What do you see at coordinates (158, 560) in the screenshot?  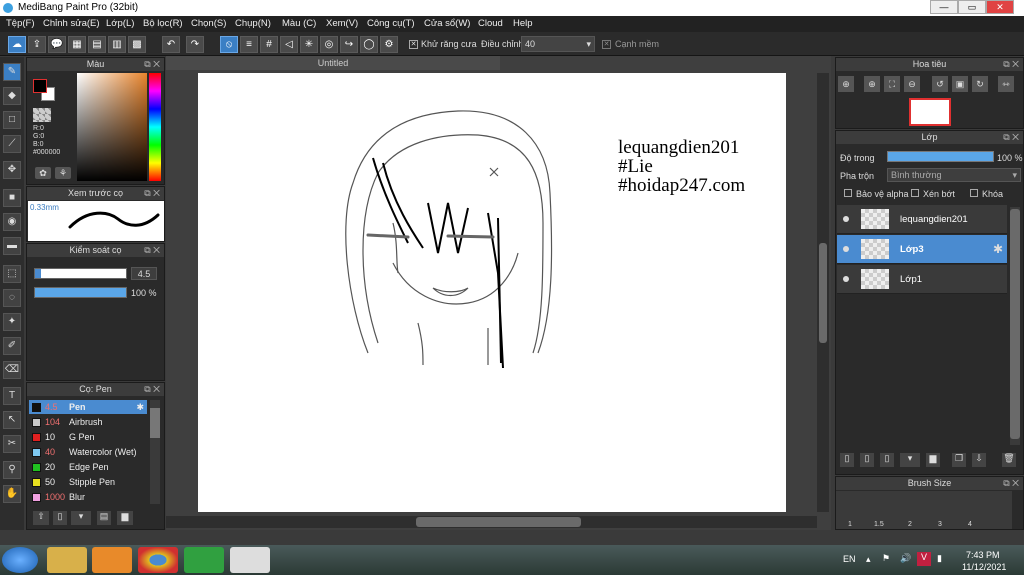 I see `chrome-icon` at bounding box center [158, 560].